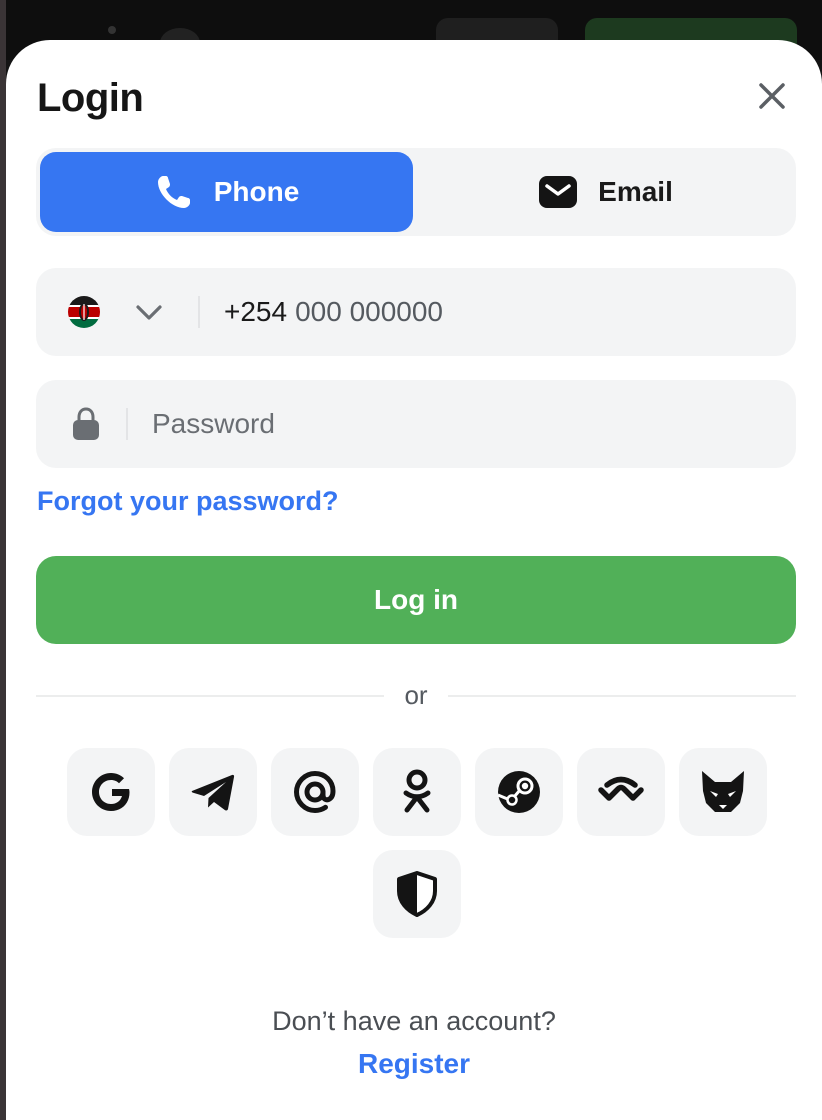 The width and height of the screenshot is (822, 1120). What do you see at coordinates (369, 311) in the screenshot?
I see `phone-placeholder: 000 000000` at bounding box center [369, 311].